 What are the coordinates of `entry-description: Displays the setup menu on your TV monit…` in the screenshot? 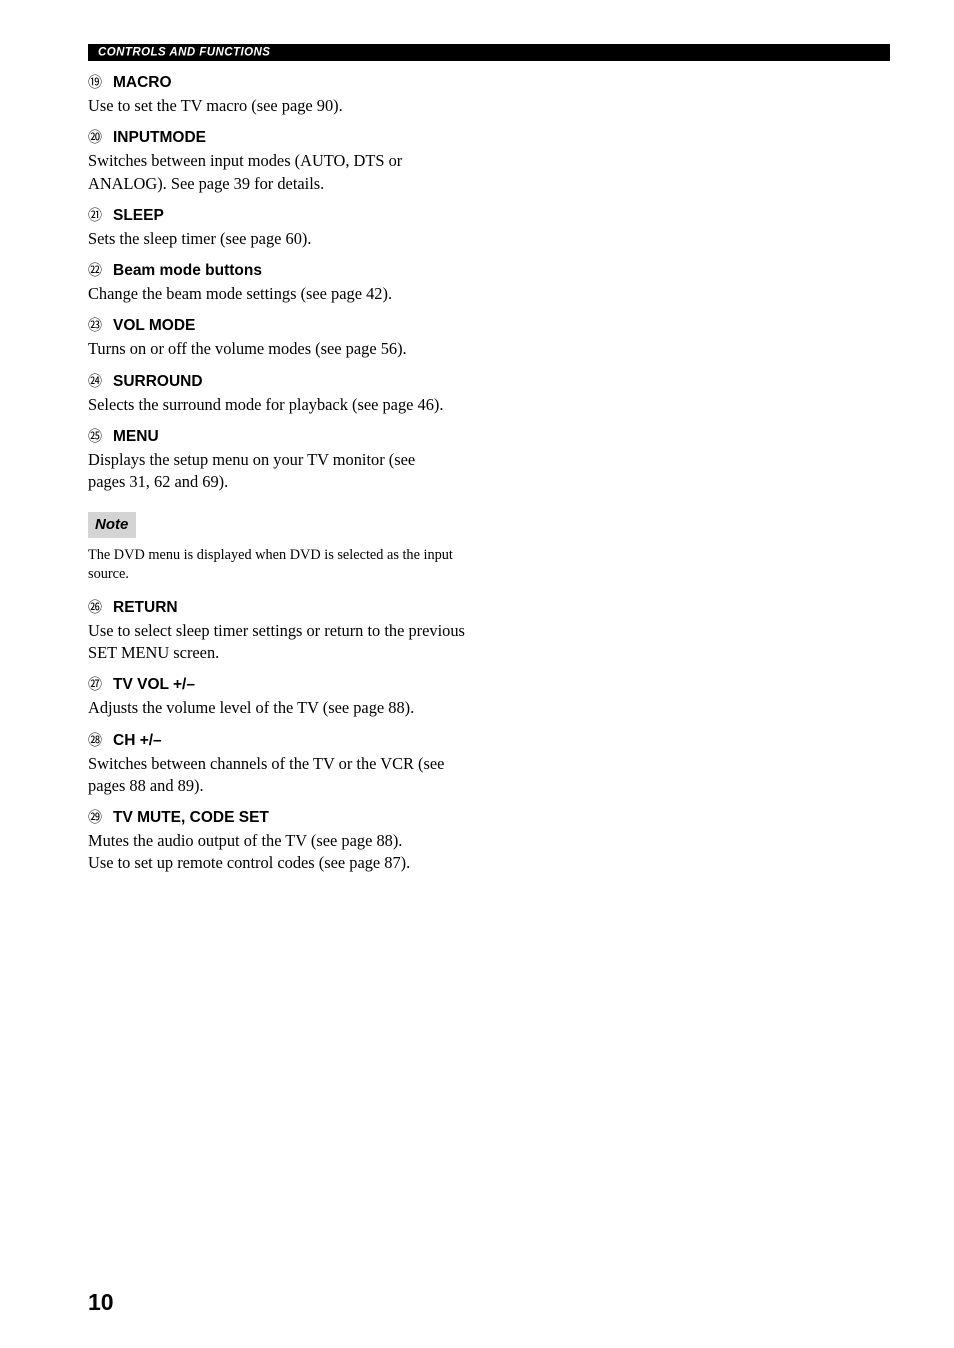 It's located at (288, 471).